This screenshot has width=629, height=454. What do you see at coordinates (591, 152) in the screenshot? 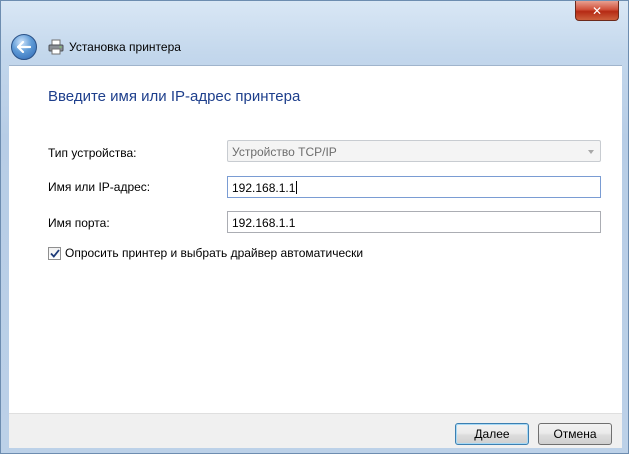
I see `chevron-down-icon` at bounding box center [591, 152].